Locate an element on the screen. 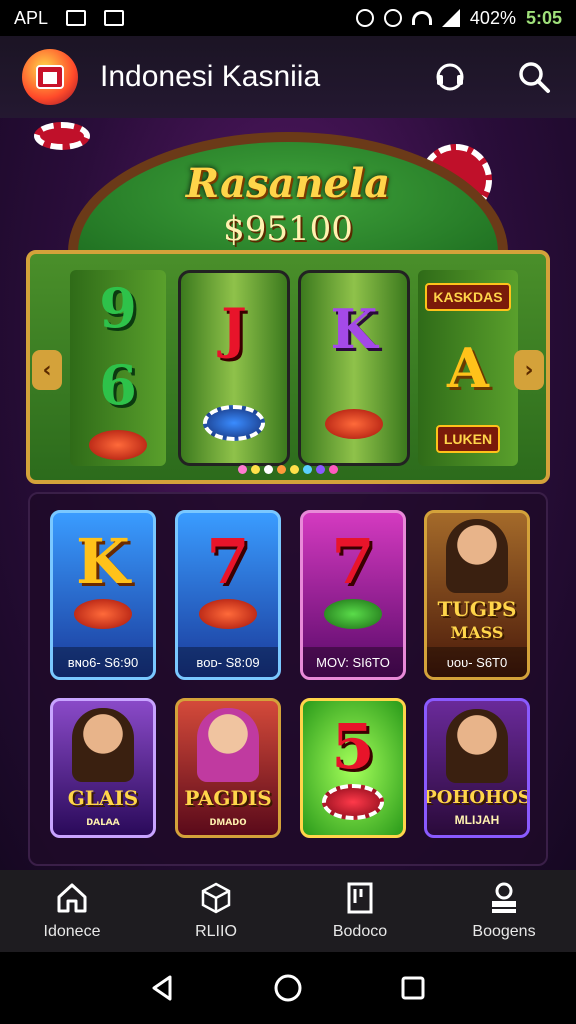 The image size is (576, 1024). game-card: PAGDIS ᴅᴍᴀᴅᴏ is located at coordinates (228, 768).